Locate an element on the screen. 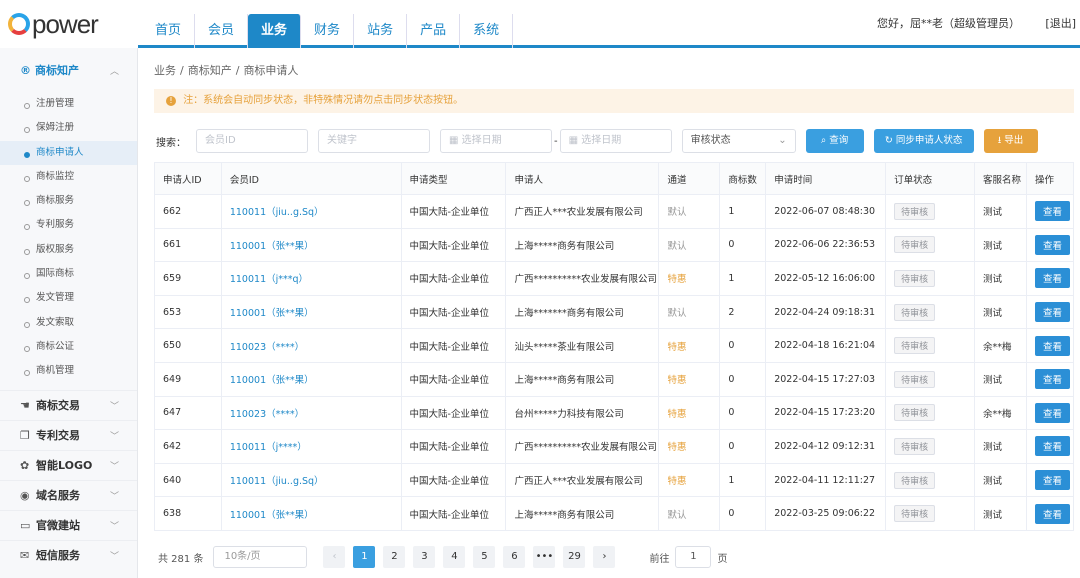  page-button-7: 29 is located at coordinates (574, 557).